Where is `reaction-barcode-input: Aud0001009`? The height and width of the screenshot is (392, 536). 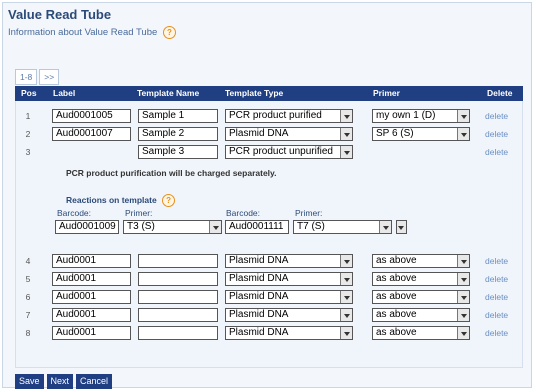 reaction-barcode-input: Aud0001009 is located at coordinates (87, 227).